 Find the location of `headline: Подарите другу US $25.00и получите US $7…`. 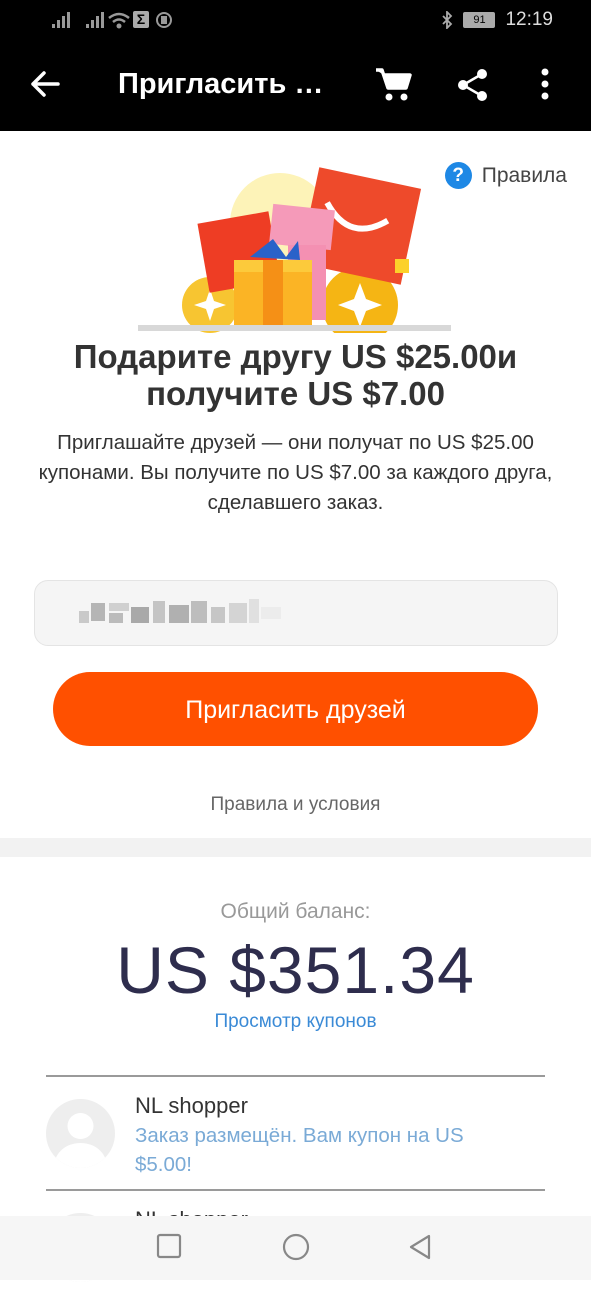

headline: Подарите другу US $25.00и получите US $7… is located at coordinates (295, 375).